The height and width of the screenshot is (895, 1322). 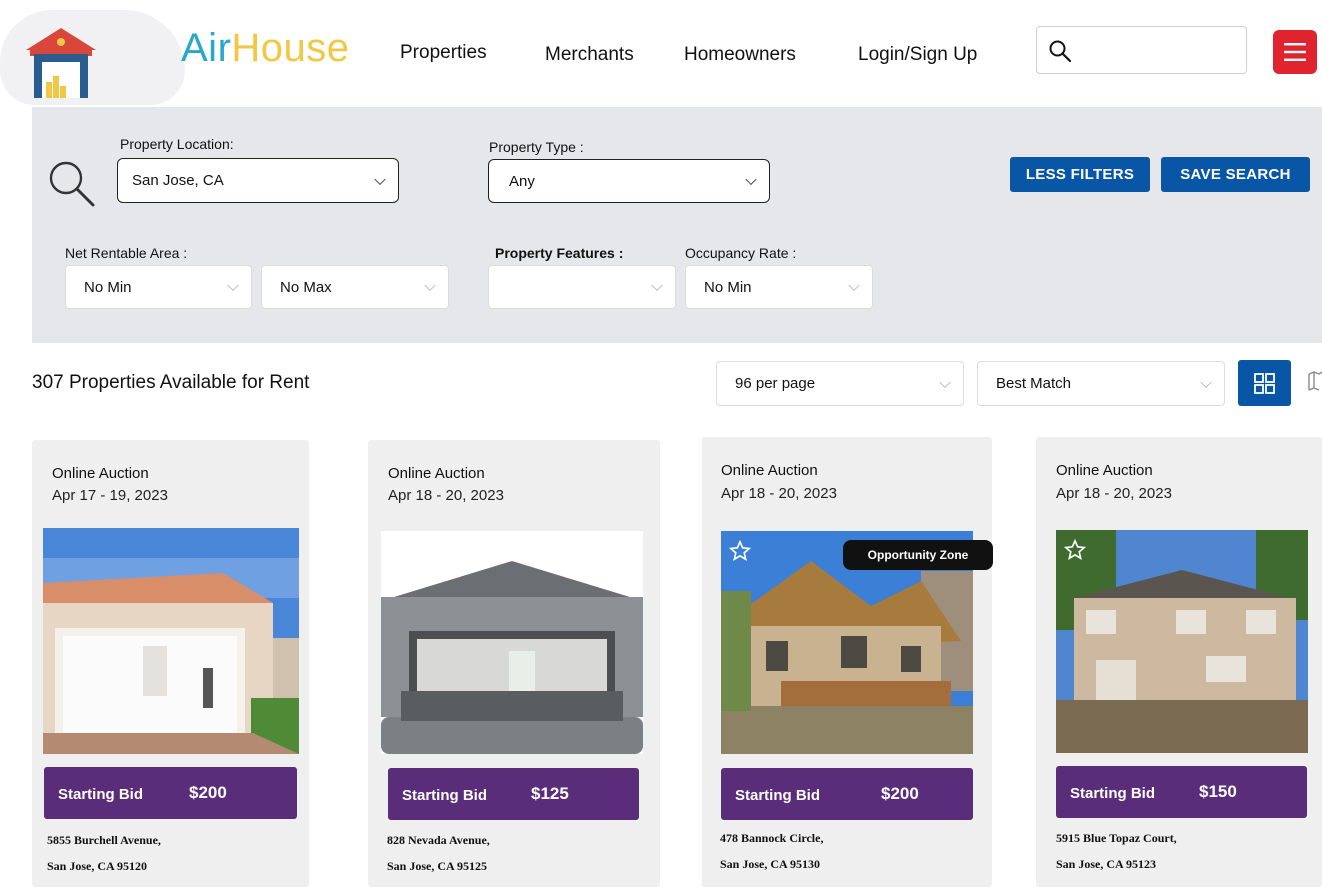 I want to click on header-search-input, so click(x=1141, y=50).